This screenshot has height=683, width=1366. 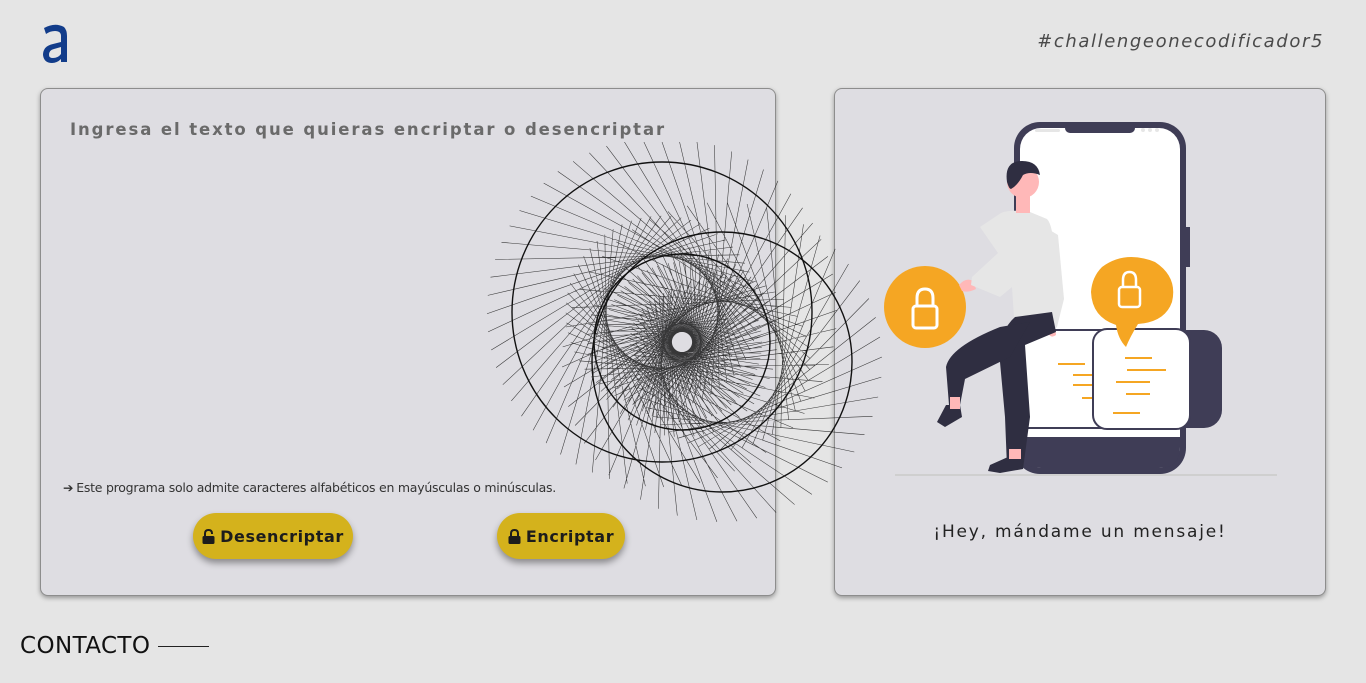 I want to click on alura-logo-icon, so click(x=55, y=44).